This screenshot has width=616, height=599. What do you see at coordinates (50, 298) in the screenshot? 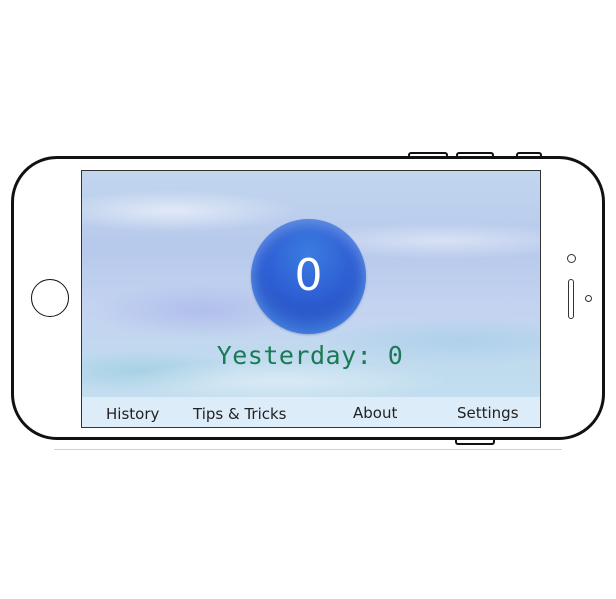
I see `home-button` at bounding box center [50, 298].